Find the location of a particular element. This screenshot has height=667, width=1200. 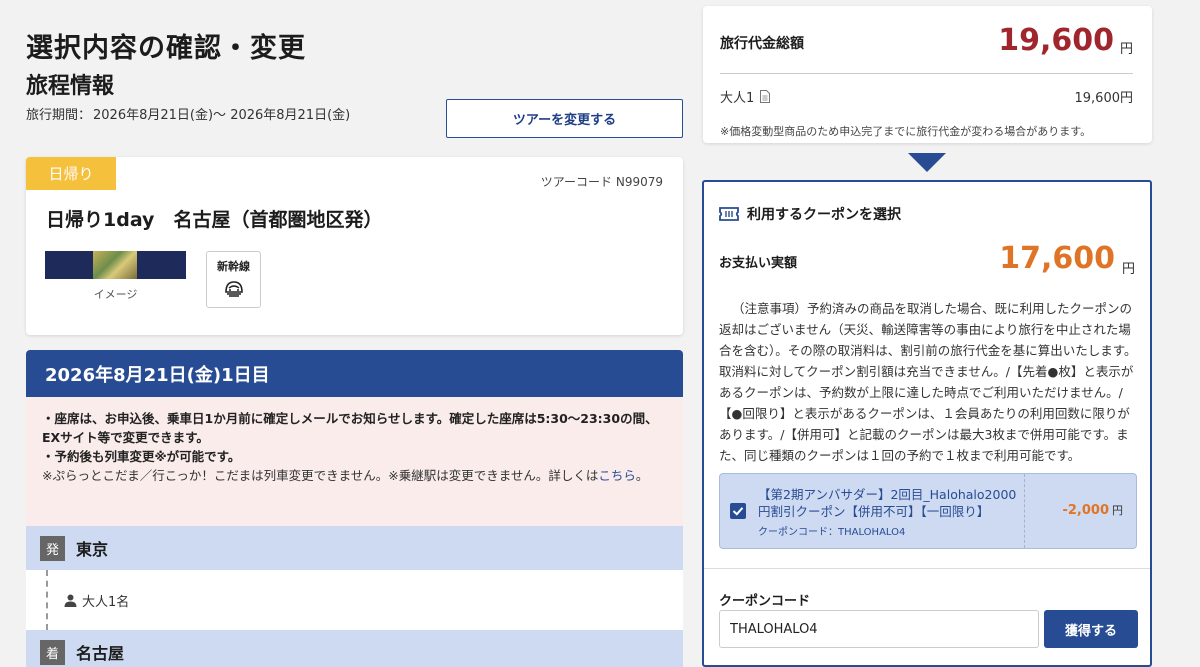

coupon-checkbox is located at coordinates (738, 511).